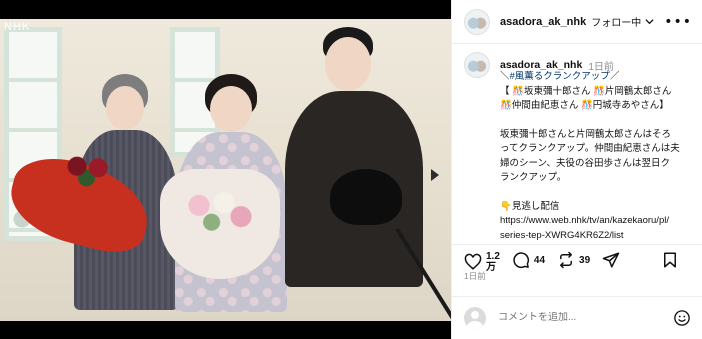 Image resolution: width=702 pixels, height=339 pixels. I want to click on photo-top-hat, so click(366, 197).